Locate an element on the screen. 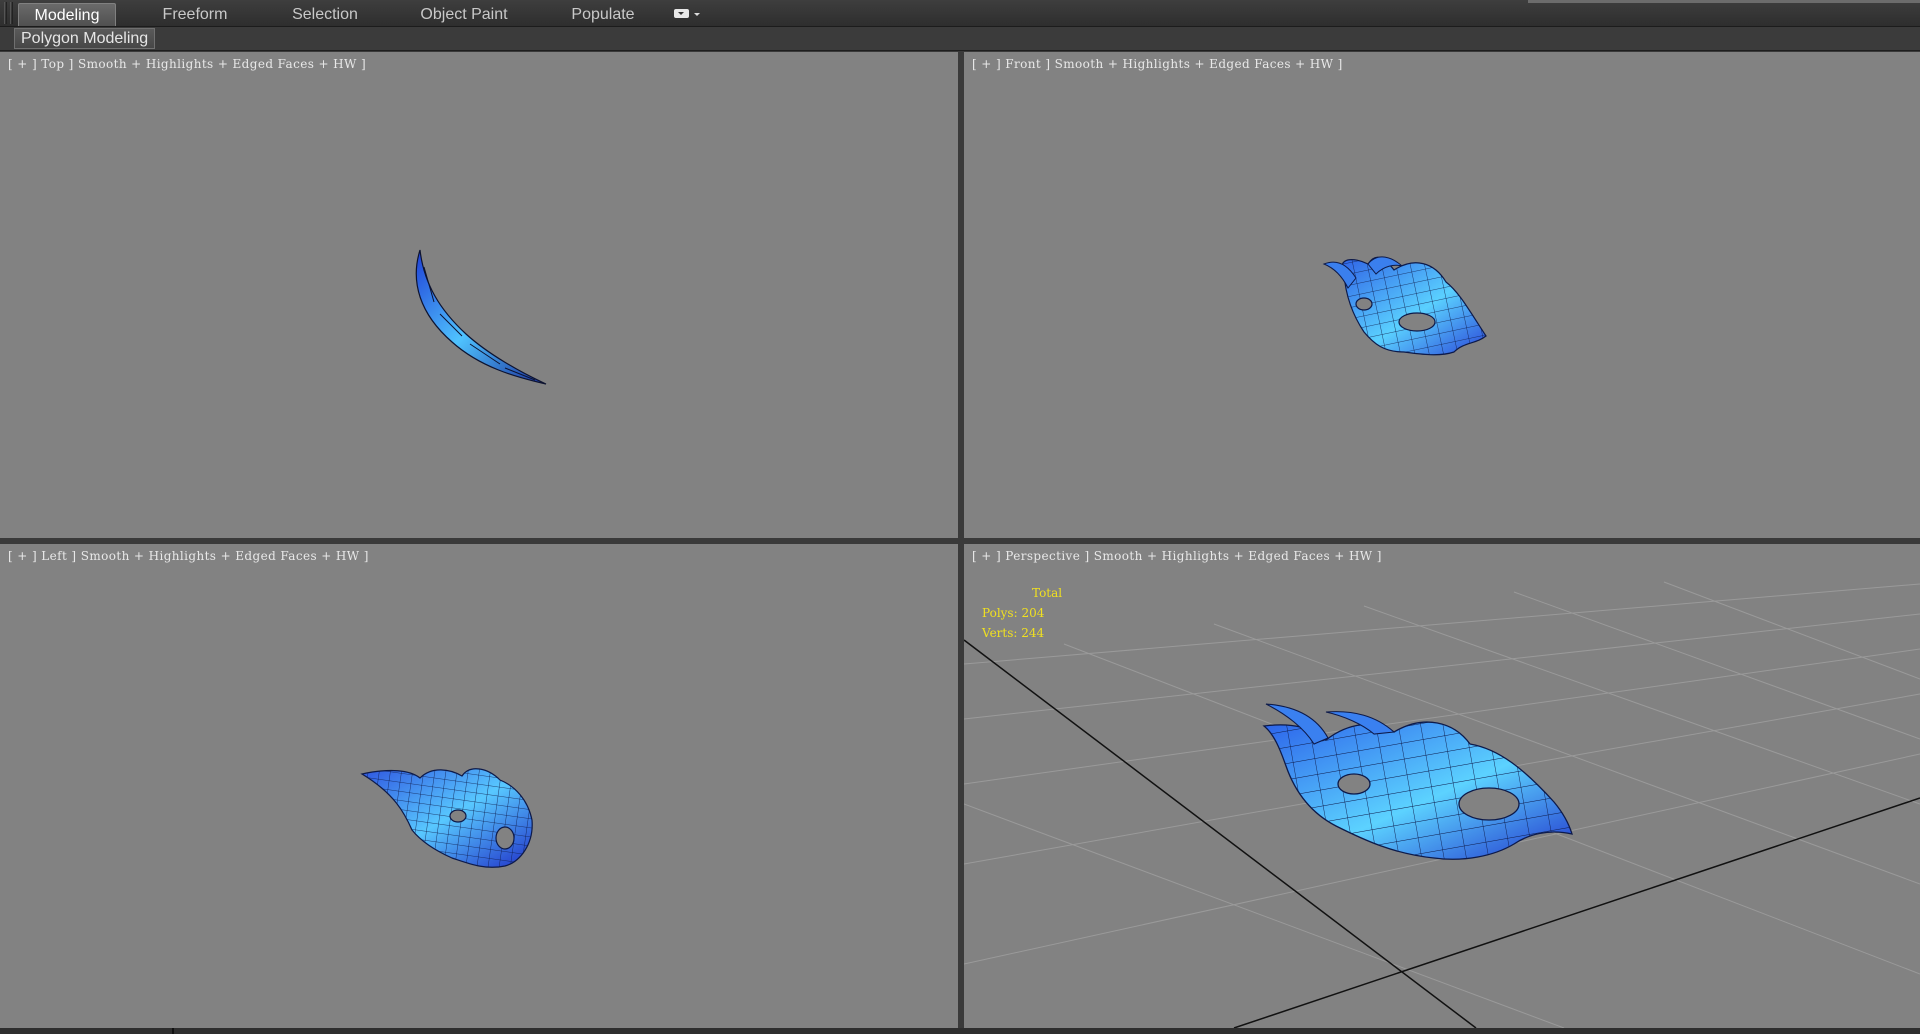 The width and height of the screenshot is (1920, 1034). axis-line-y is located at coordinates (1576, 912).